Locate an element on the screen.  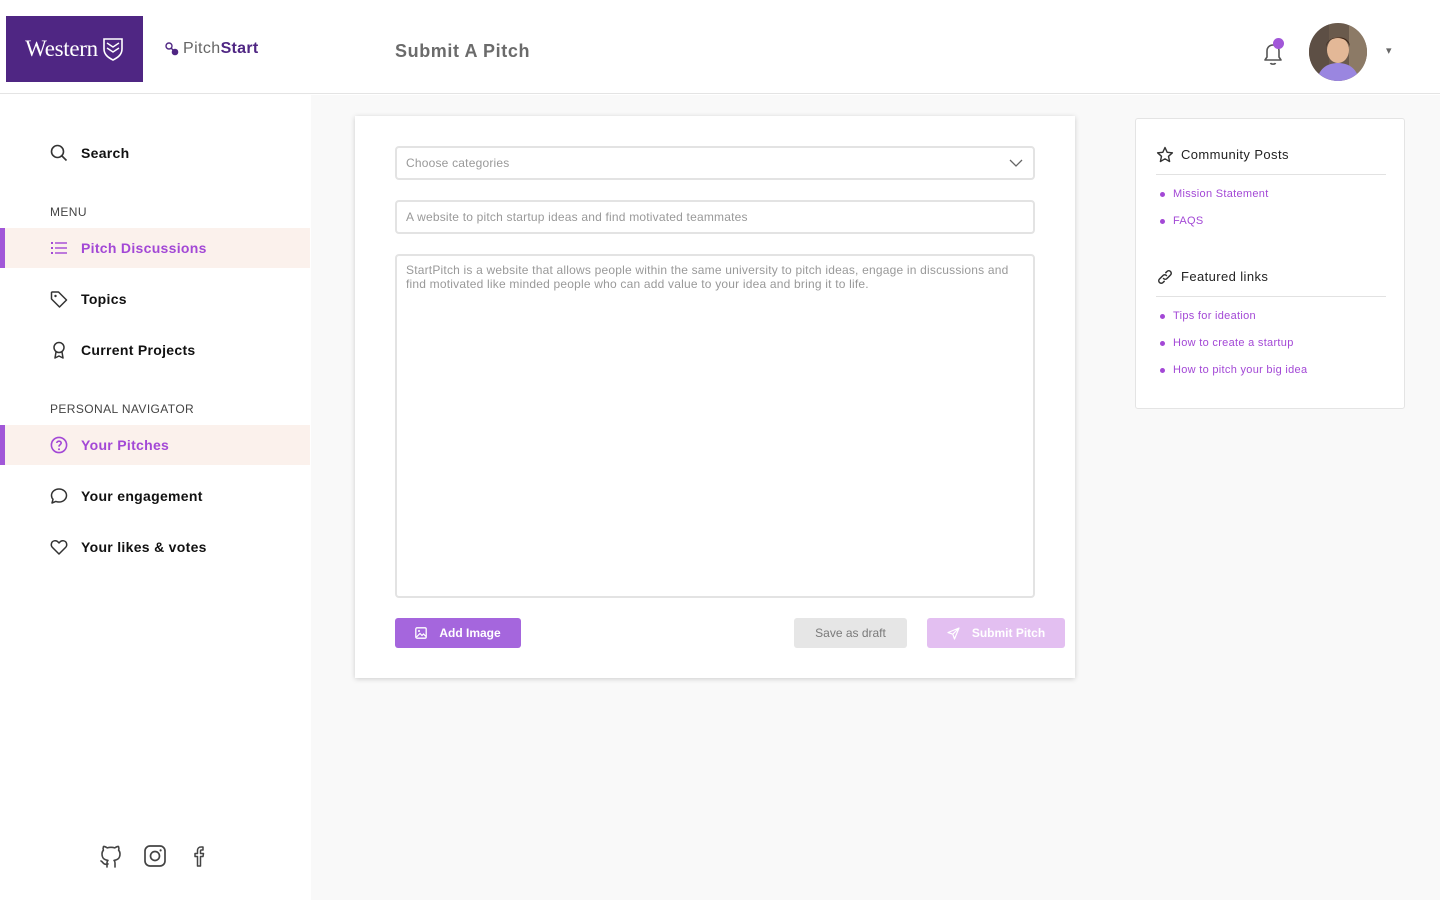
github-icon is located at coordinates (110, 856).